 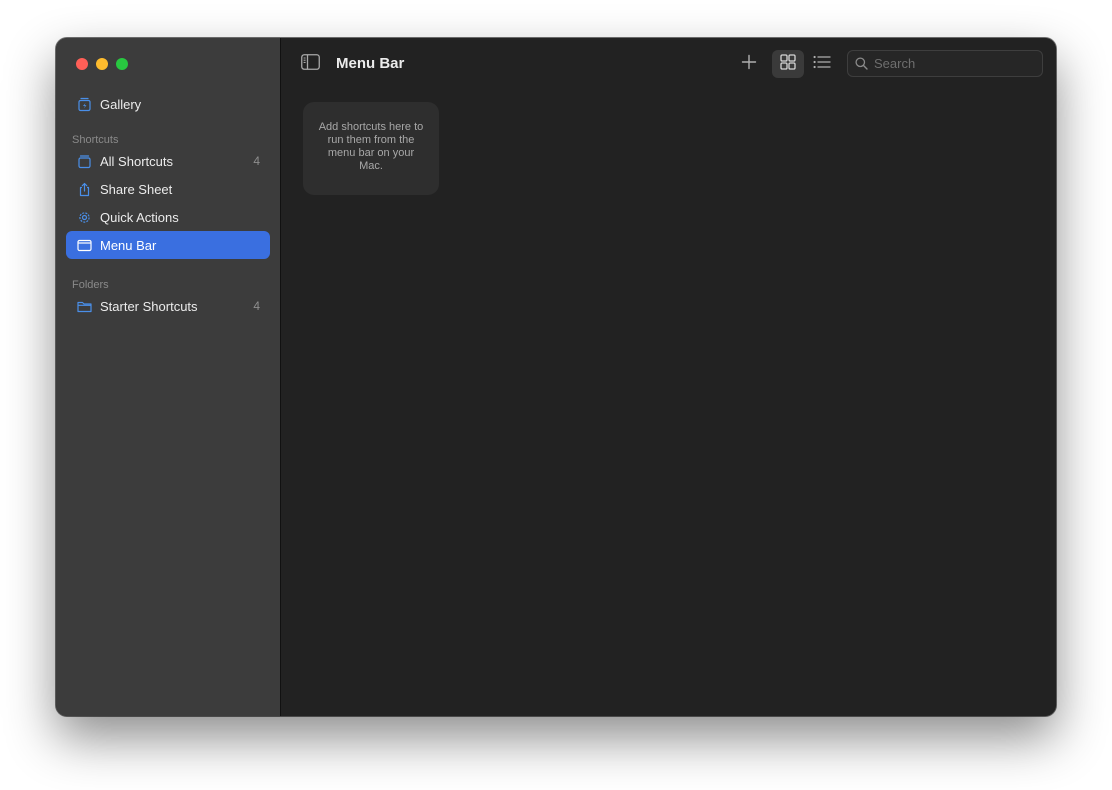 I want to click on sidebar-toggle-button, so click(x=310, y=64).